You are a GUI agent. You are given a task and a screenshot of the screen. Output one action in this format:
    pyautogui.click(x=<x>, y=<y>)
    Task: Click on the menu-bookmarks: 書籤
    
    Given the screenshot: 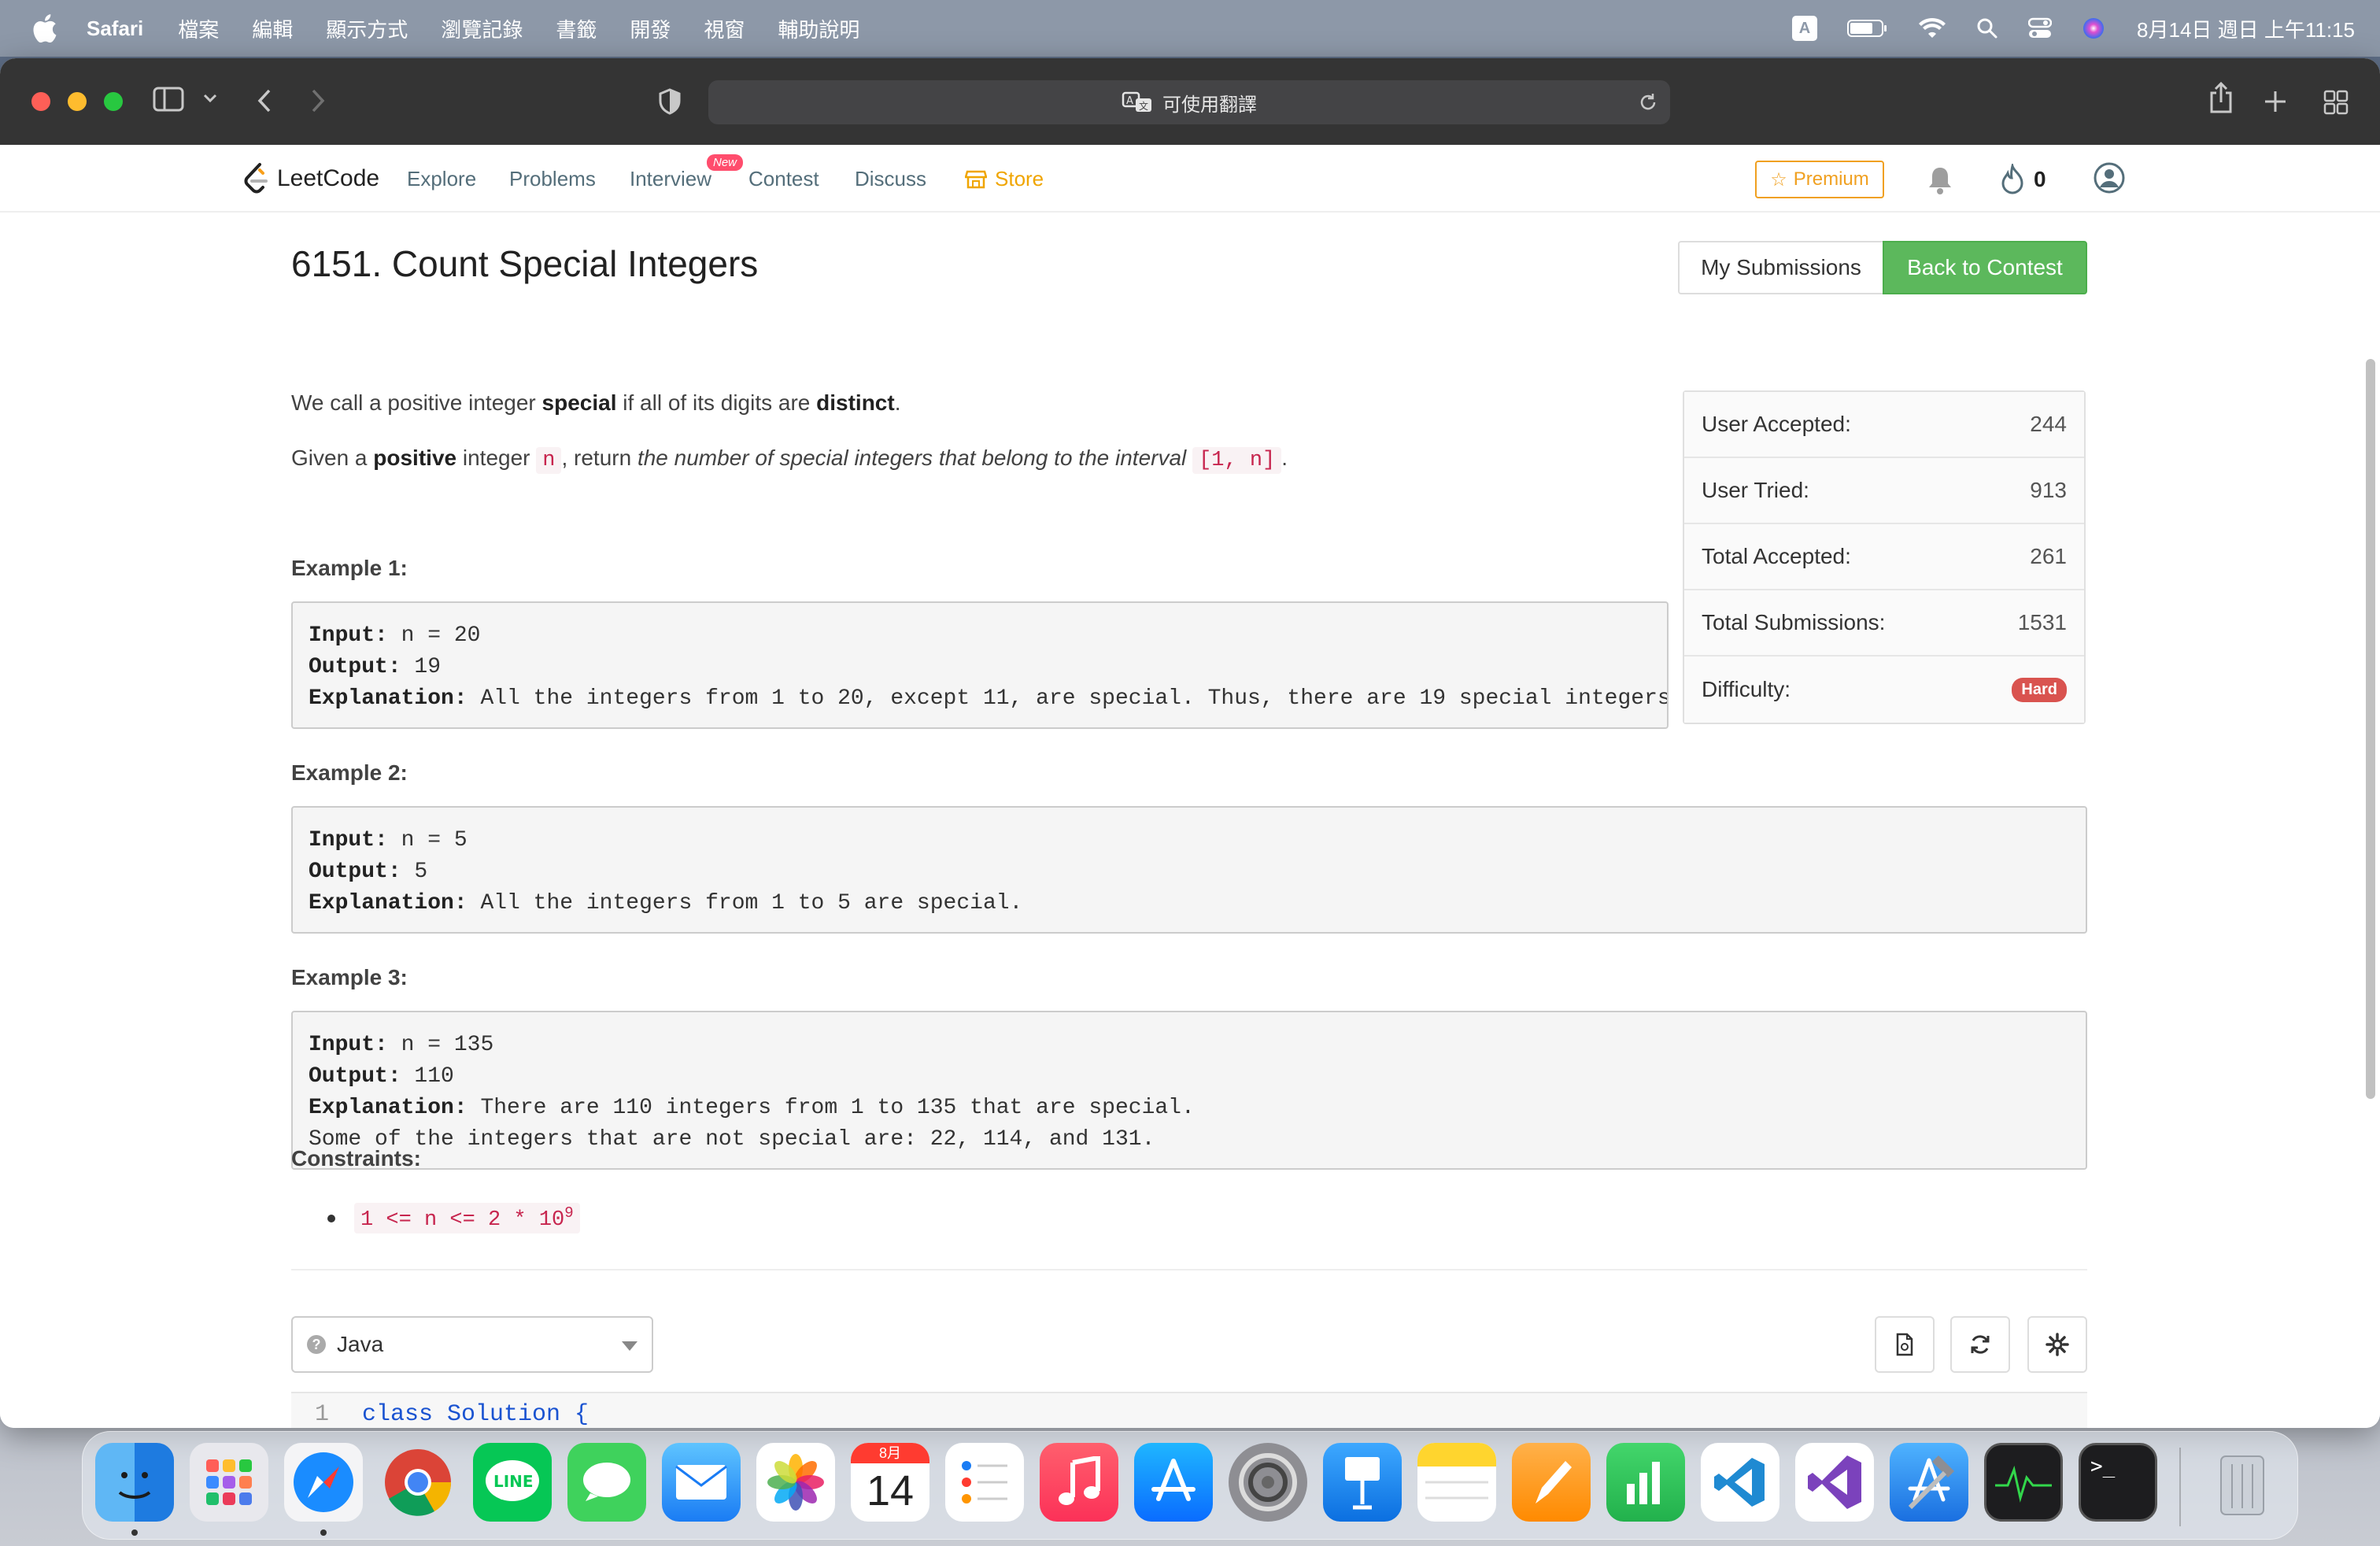 What is the action you would take?
    pyautogui.click(x=576, y=28)
    